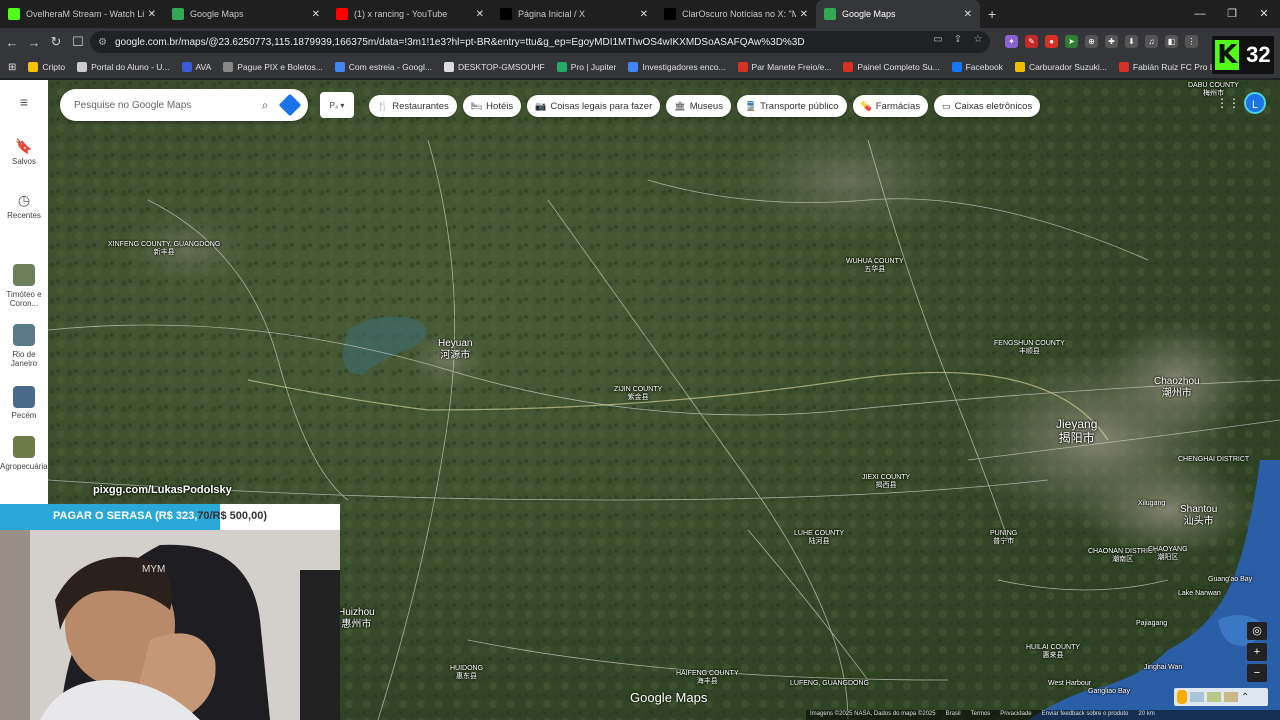  What do you see at coordinates (164, 105) in the screenshot?
I see `search-input: Pesquise no Google Maps` at bounding box center [164, 105].